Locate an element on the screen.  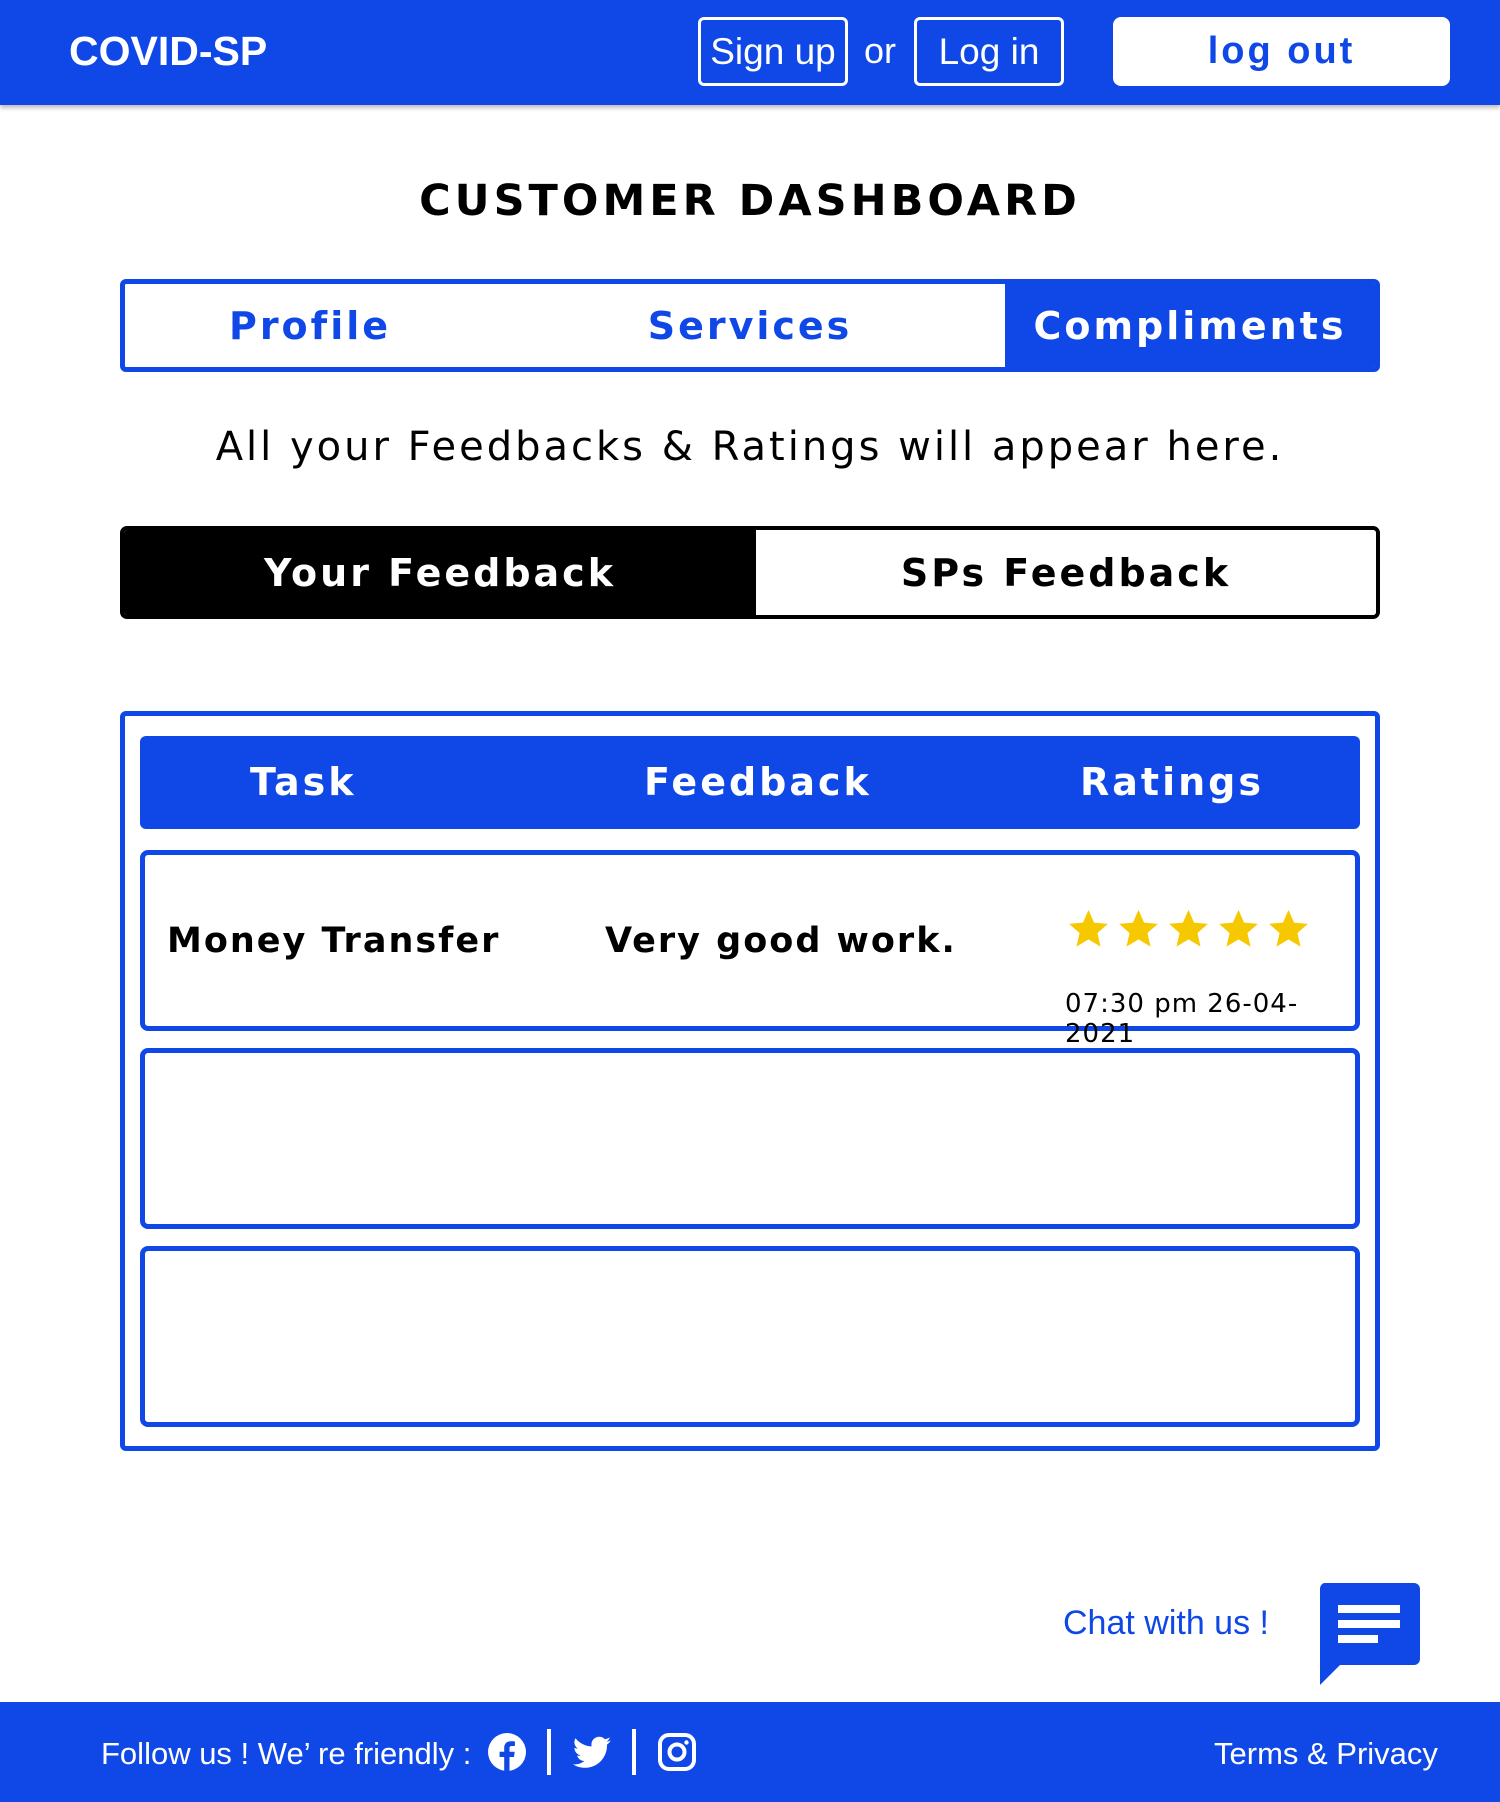
signup-button: Sign up is located at coordinates (773, 51).